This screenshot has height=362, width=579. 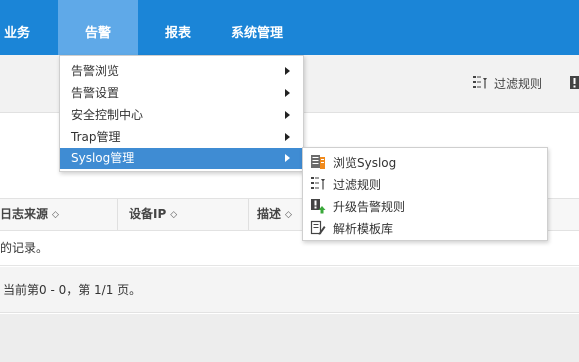 I want to click on alarm-dropdown-menu: 告警浏览 告警设置 安全控制中心 Trap管理 Syslog管理, so click(x=181, y=113).